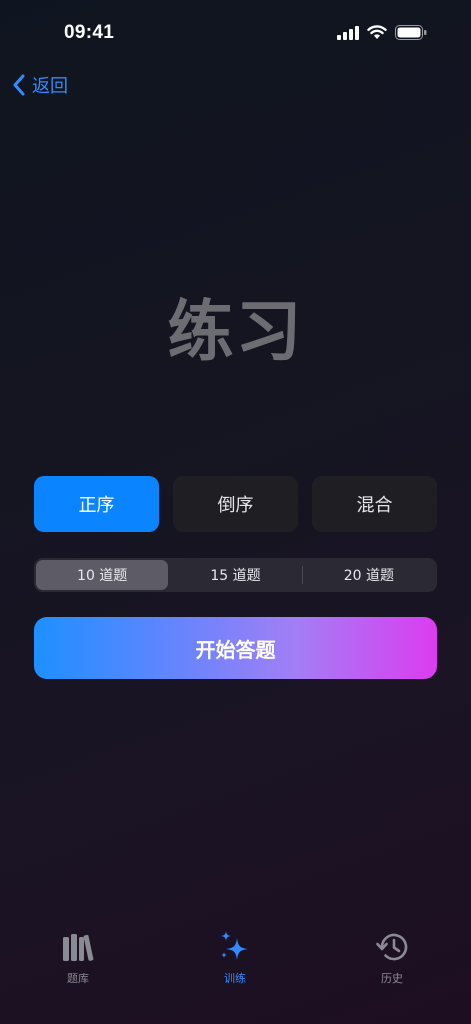 The image size is (471, 1024). What do you see at coordinates (235, 331) in the screenshot?
I see `page-title: 练习` at bounding box center [235, 331].